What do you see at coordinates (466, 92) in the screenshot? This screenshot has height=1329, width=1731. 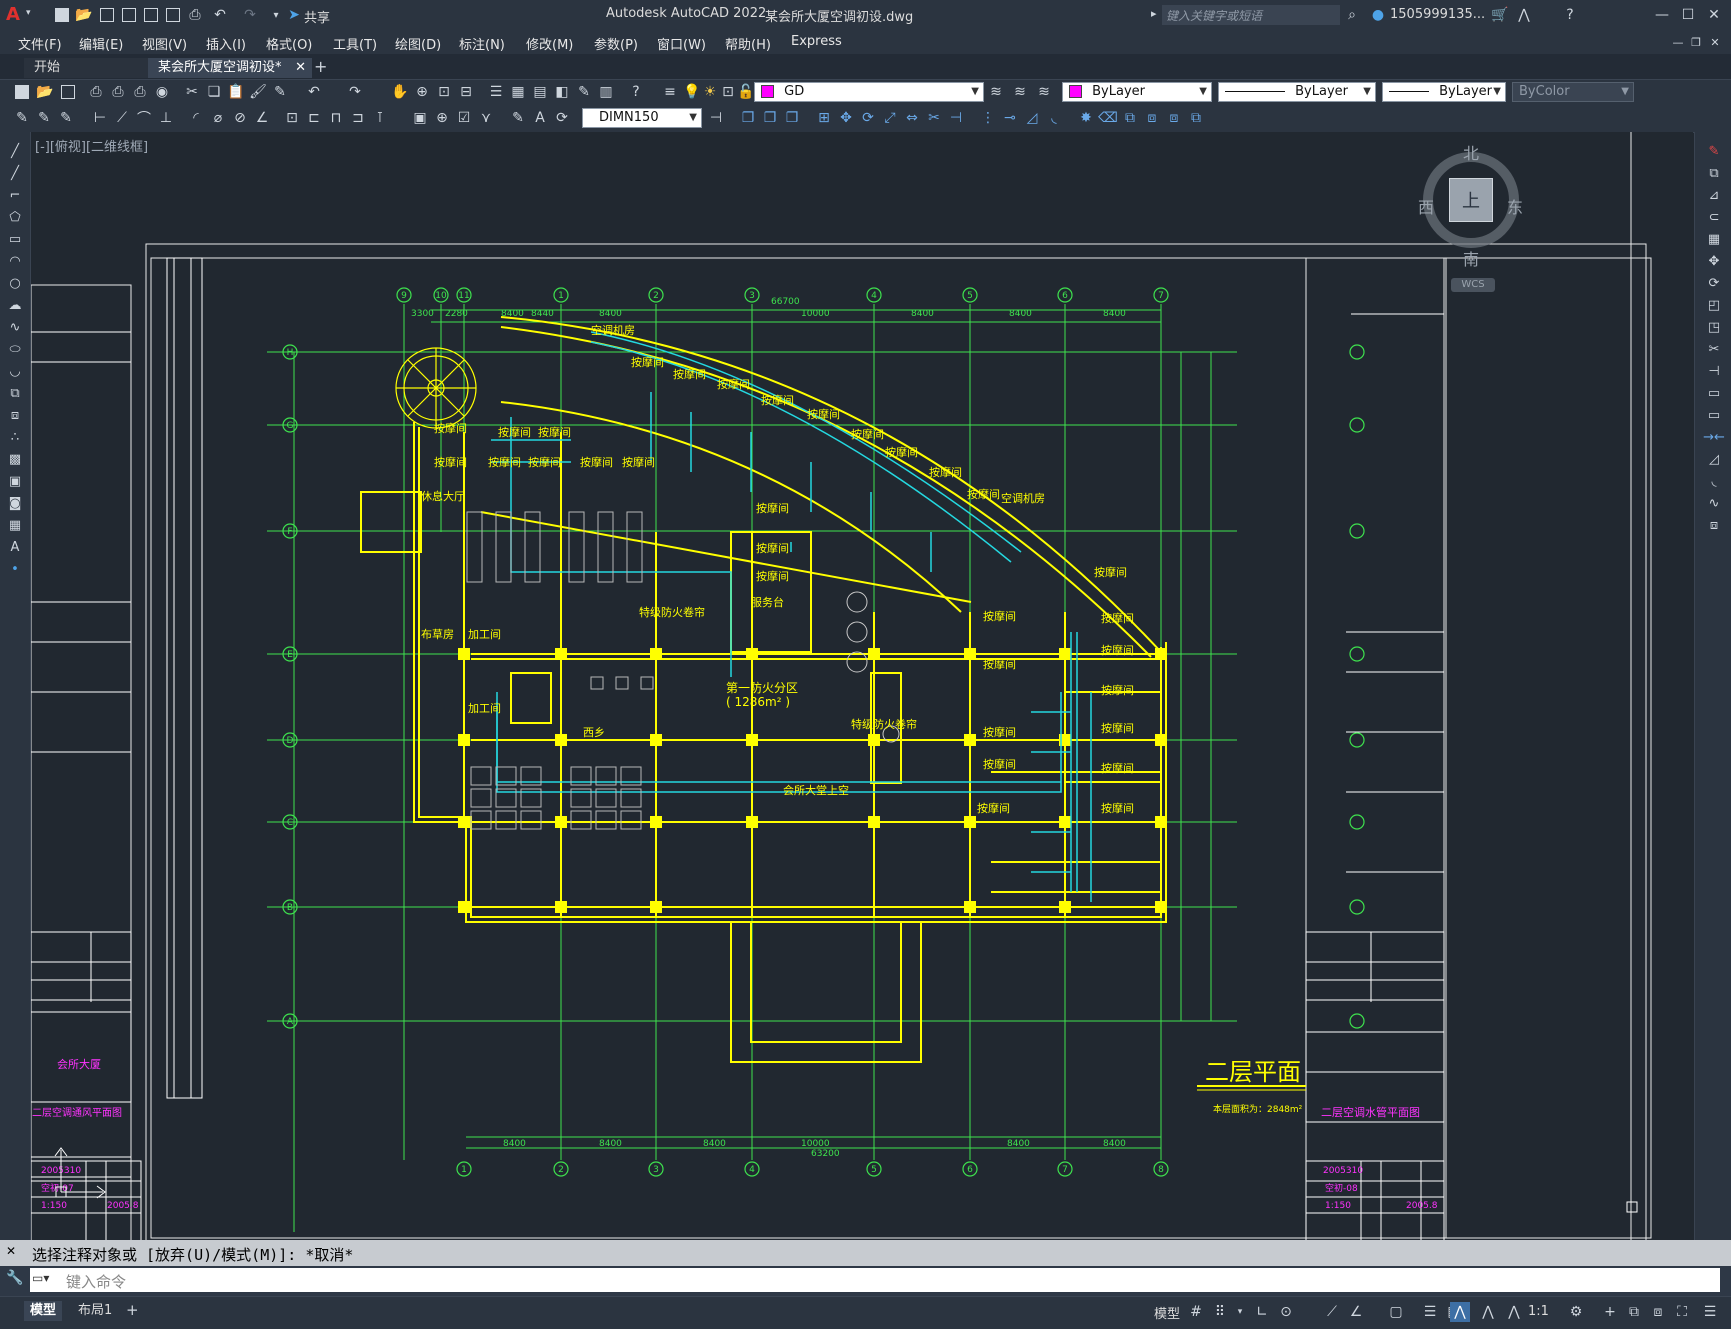 I see `zoom-previous-icon: ⊟` at bounding box center [466, 92].